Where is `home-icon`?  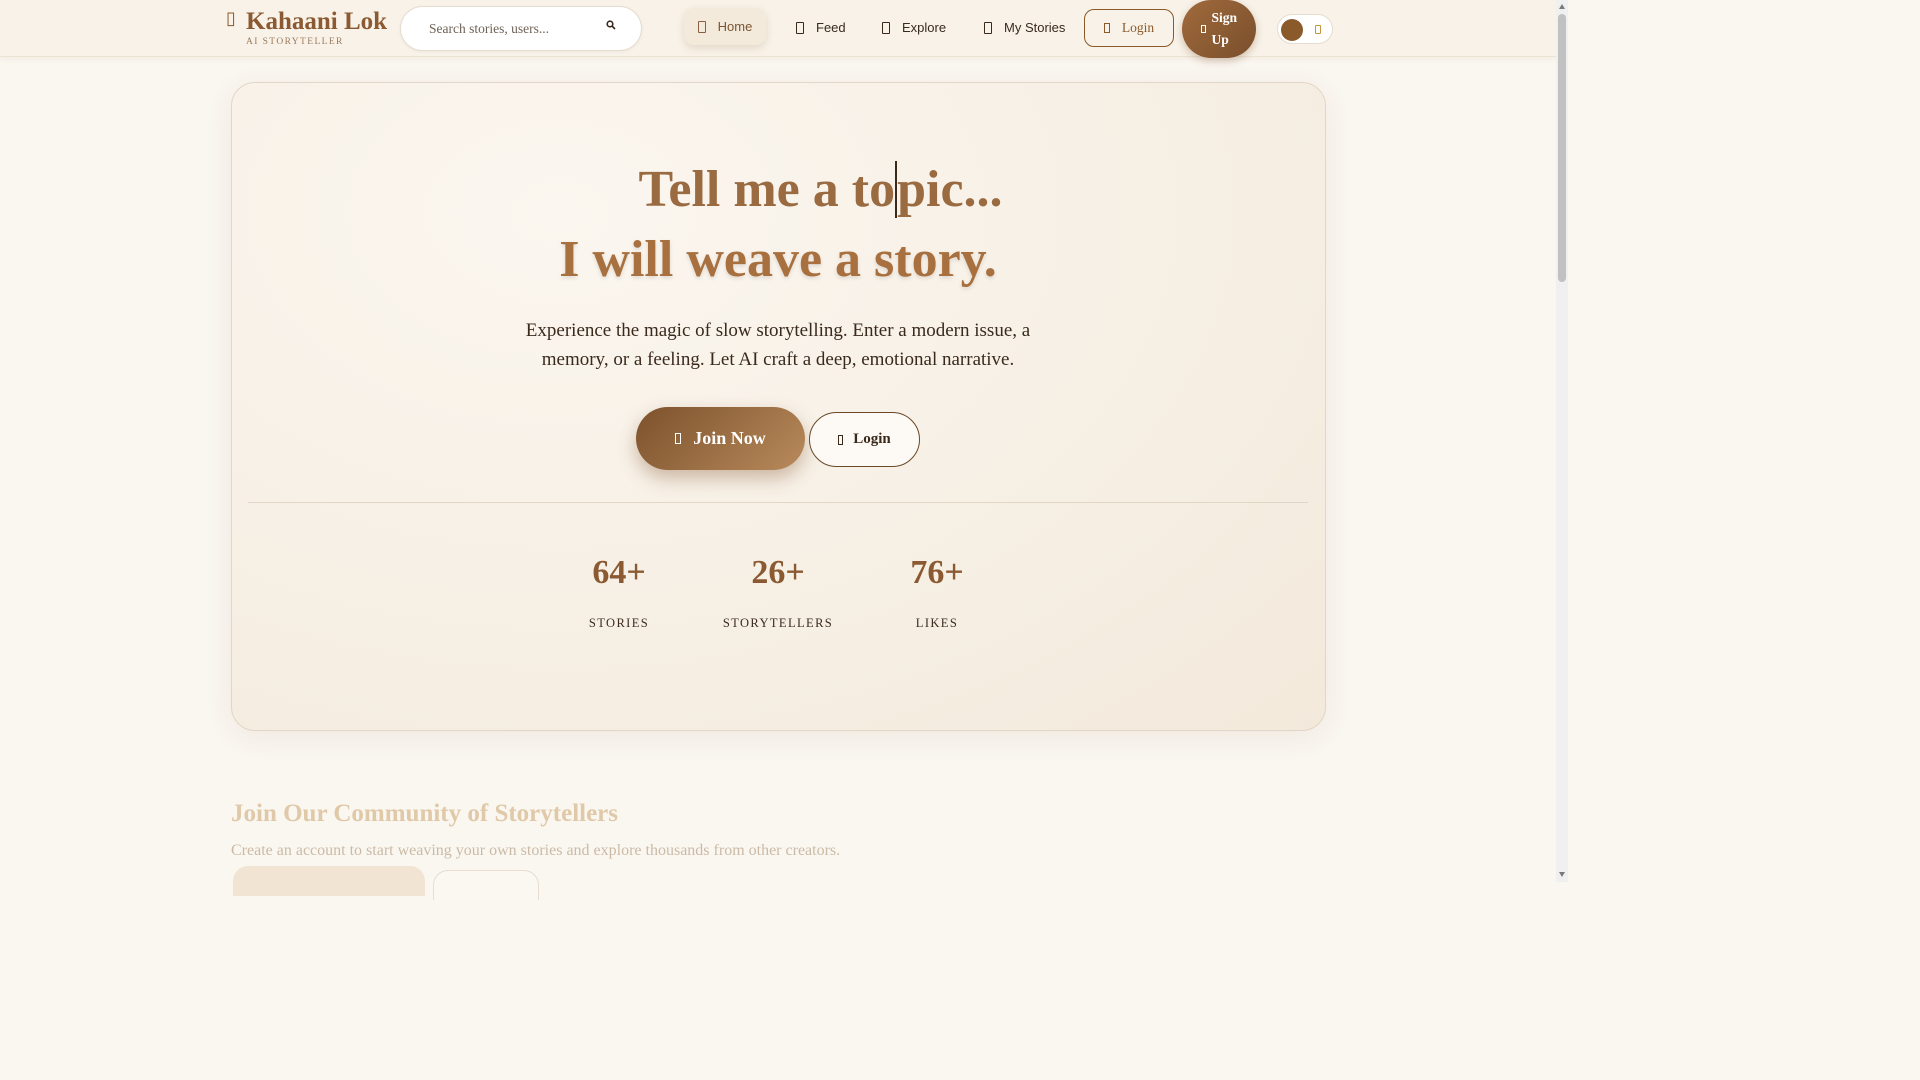
home-icon is located at coordinates (701, 26).